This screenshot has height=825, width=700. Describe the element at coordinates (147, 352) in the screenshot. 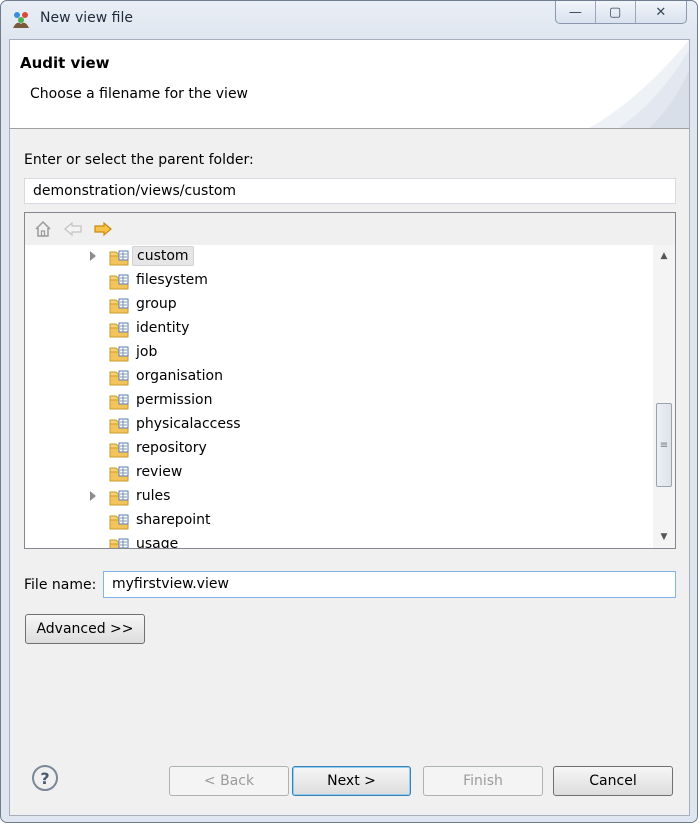

I see `tree-item-label: job` at that location.